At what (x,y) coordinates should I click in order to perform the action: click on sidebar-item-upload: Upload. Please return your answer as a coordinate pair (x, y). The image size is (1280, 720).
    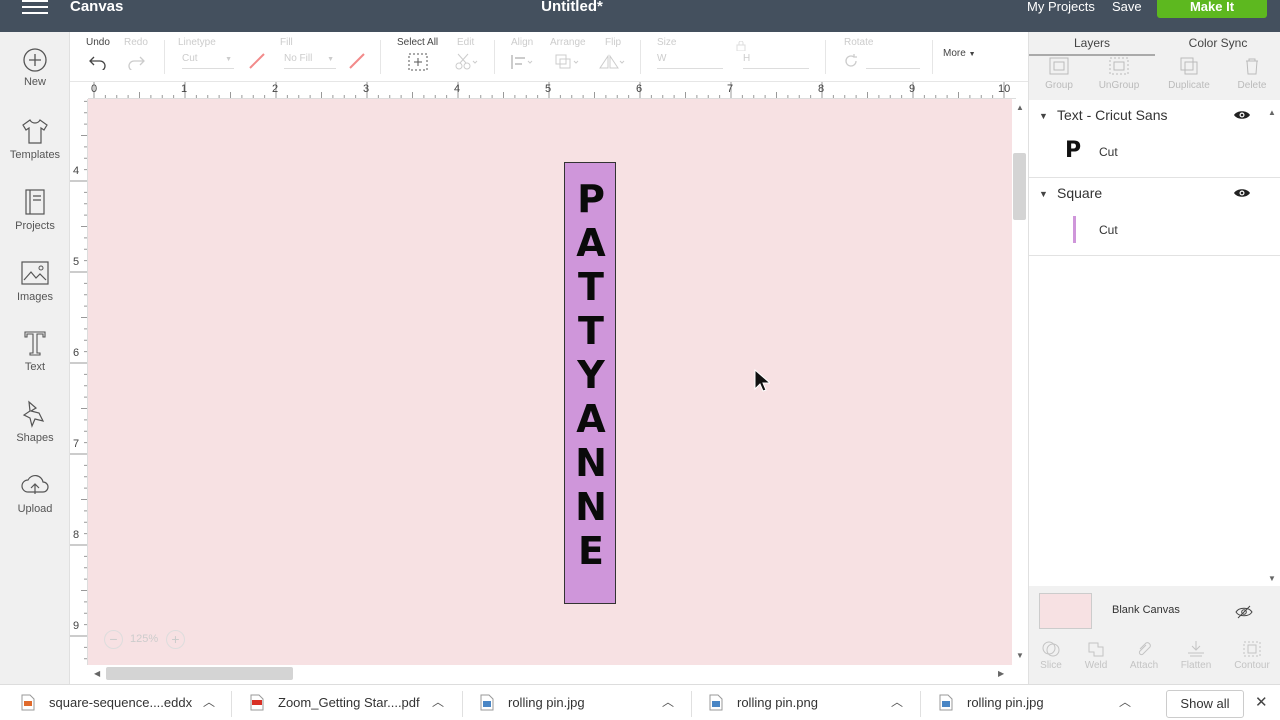
    Looking at the image, I should click on (35, 492).